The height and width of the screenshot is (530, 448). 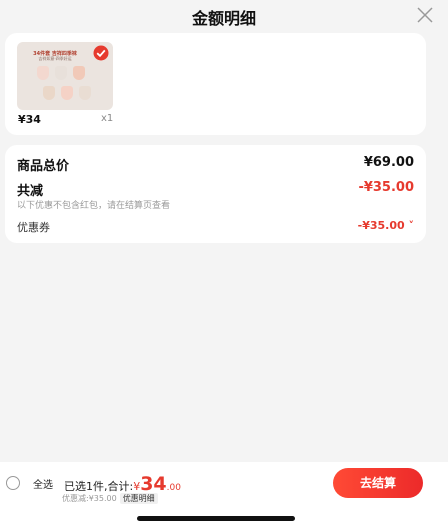 I want to click on thumbnail-subcaption: 吉祥如意·四季好运, so click(x=55, y=58).